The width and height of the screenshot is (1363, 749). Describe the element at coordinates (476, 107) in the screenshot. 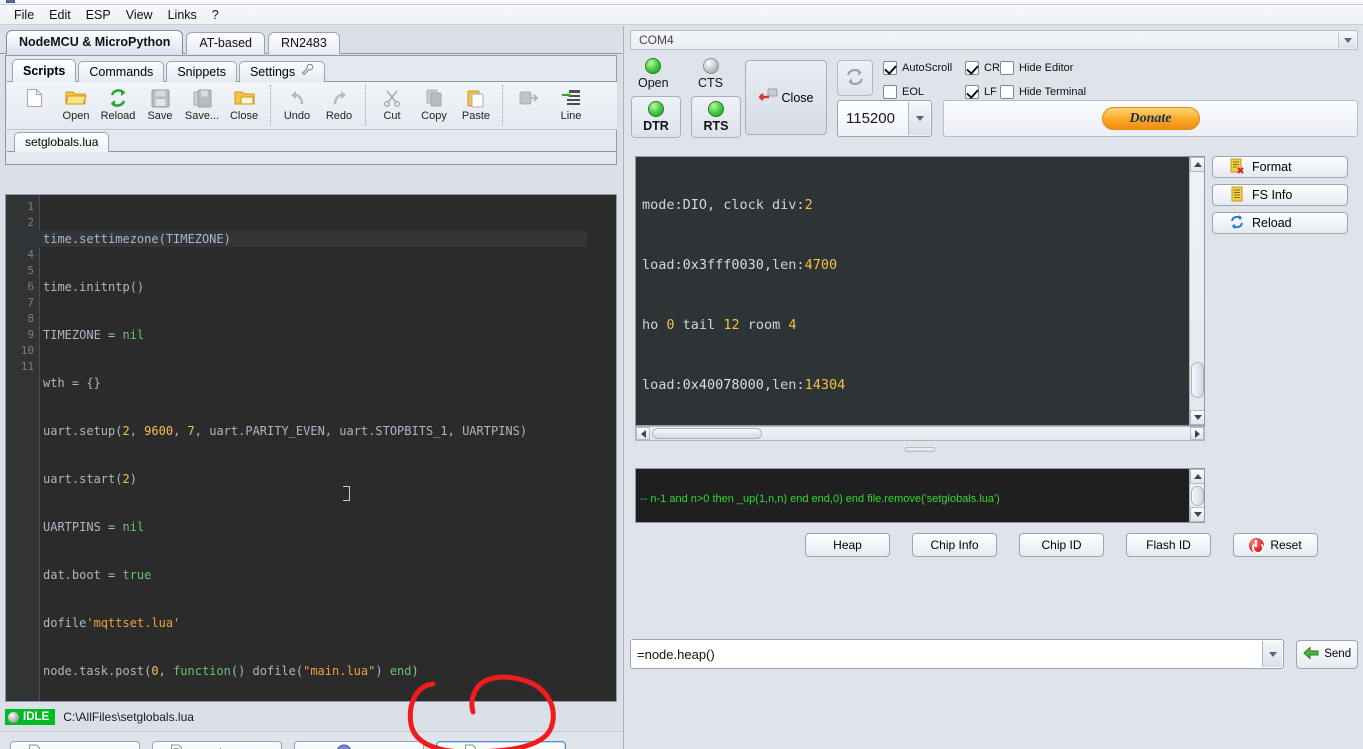

I see `toolbar-paste: Paste` at that location.